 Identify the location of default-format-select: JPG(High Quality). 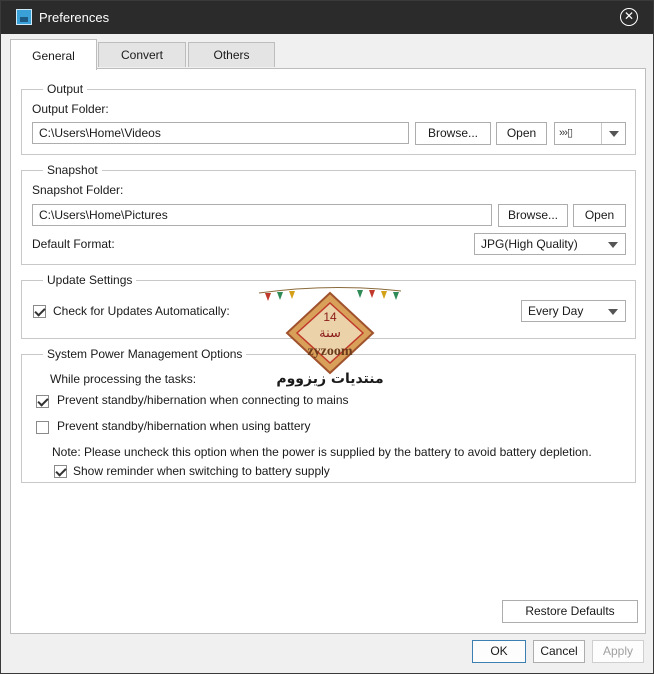
(550, 244).